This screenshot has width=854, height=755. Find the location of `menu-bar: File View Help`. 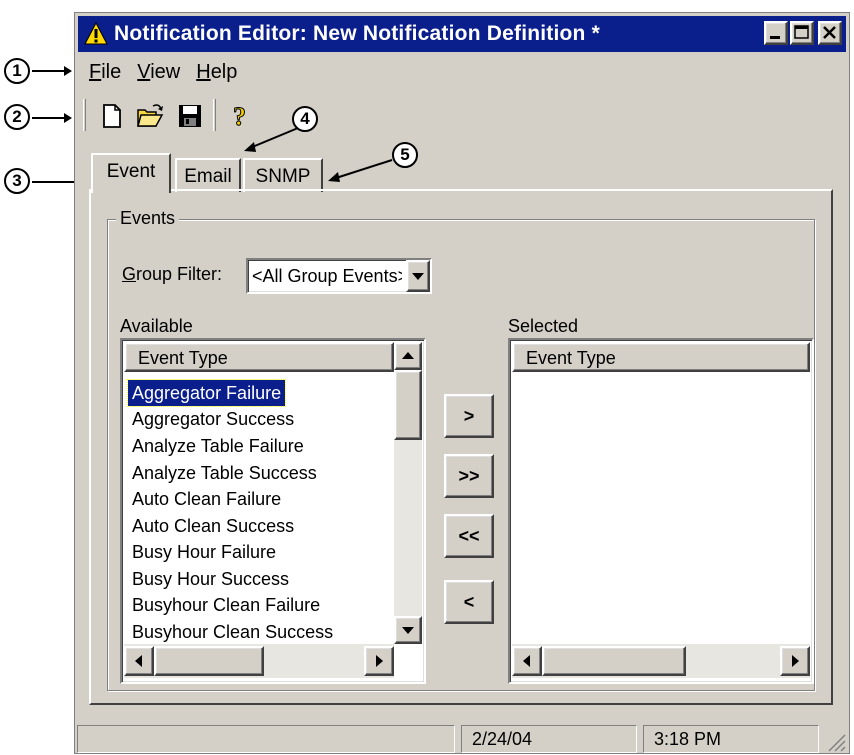

menu-bar: File View Help is located at coordinates (163, 72).